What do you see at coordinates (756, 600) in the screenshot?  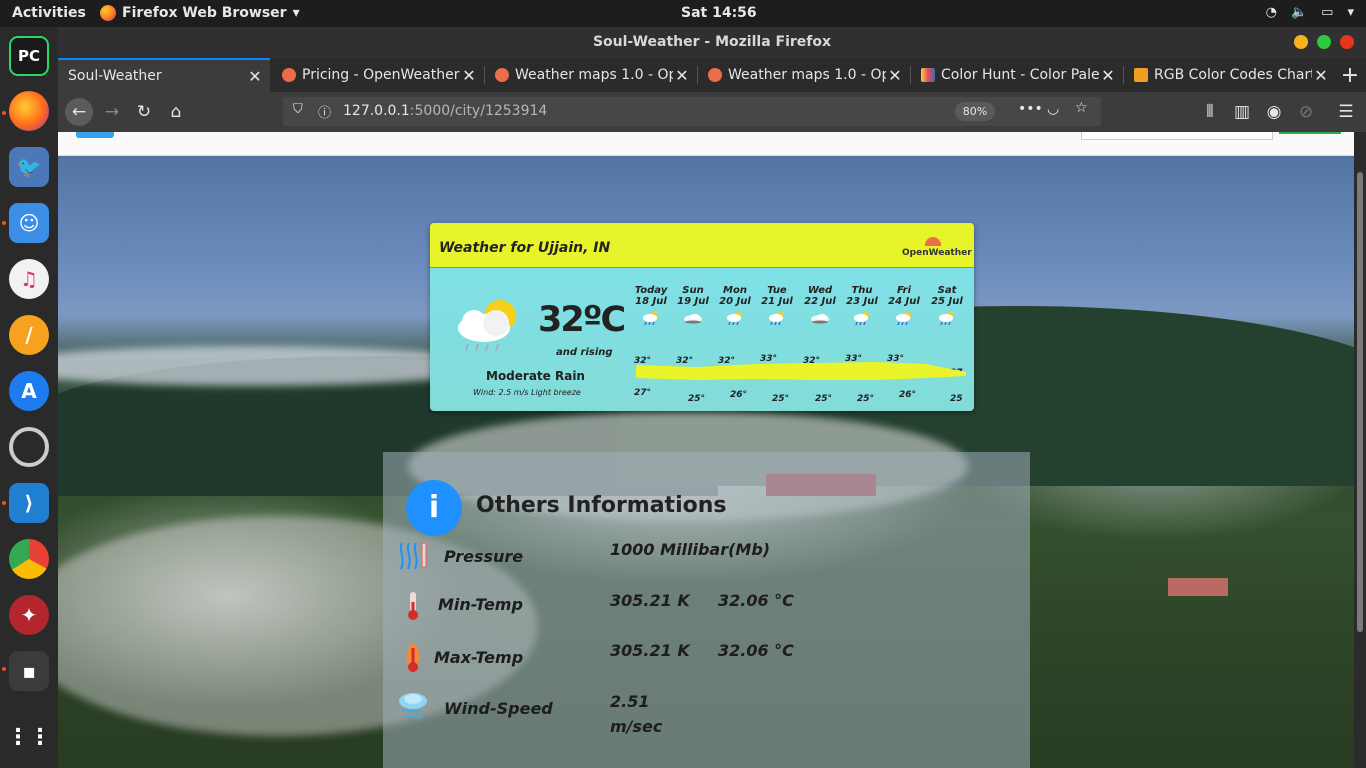 I see `min-temp-celsius: 32.06 °C` at bounding box center [756, 600].